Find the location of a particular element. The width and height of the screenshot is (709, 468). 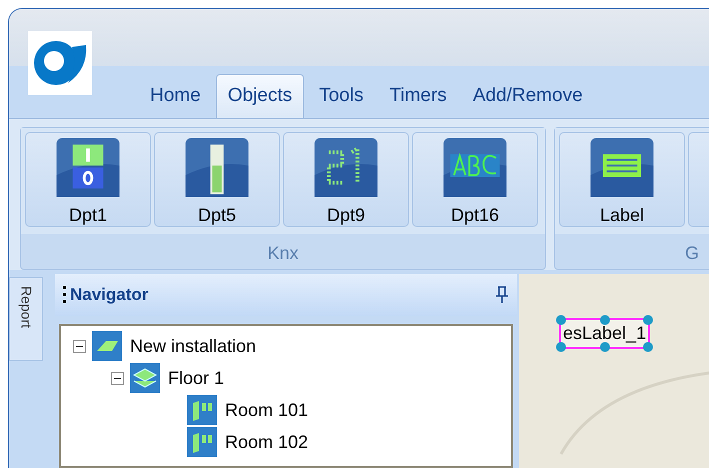

object-button: Dpt16 is located at coordinates (475, 179).